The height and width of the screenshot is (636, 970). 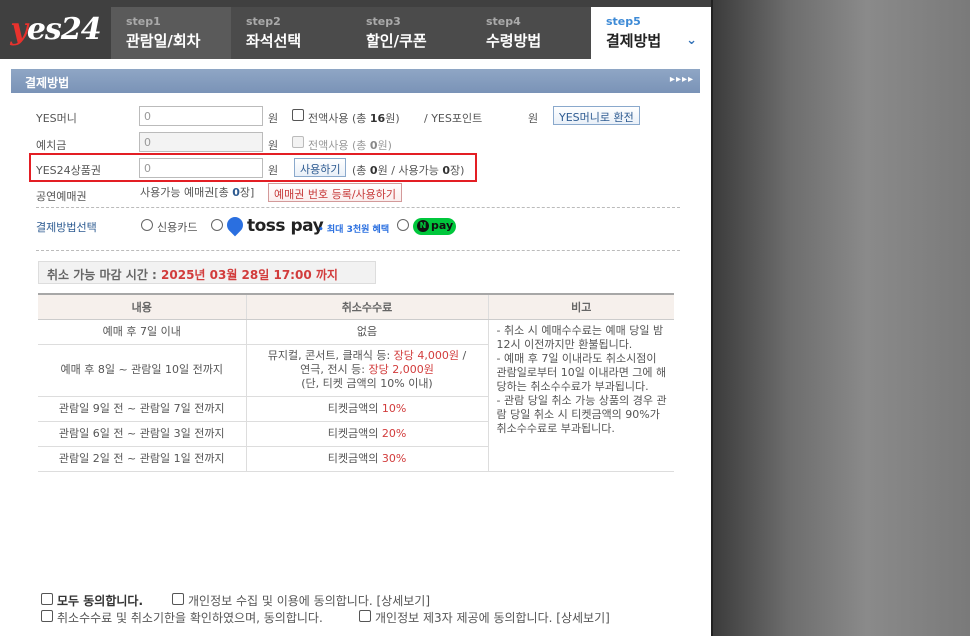 What do you see at coordinates (47, 599) in the screenshot?
I see `agree-all-checkbox` at bounding box center [47, 599].